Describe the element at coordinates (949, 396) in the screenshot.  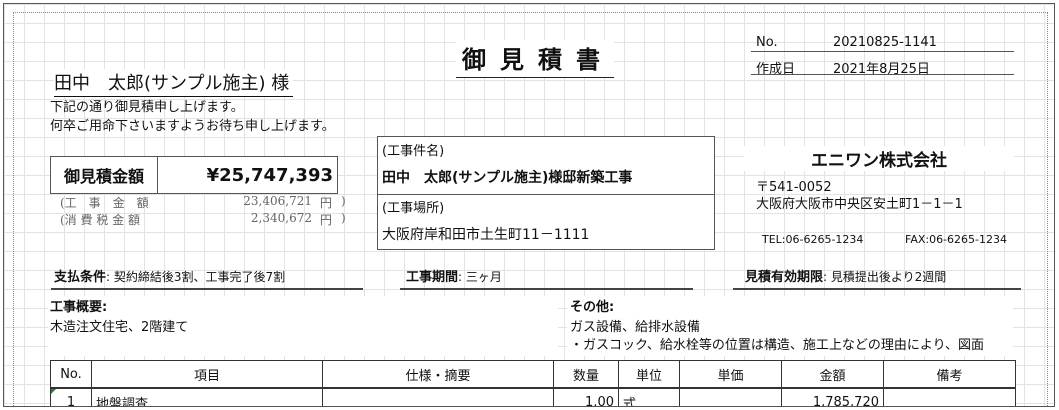
I see `cell-remarks` at that location.